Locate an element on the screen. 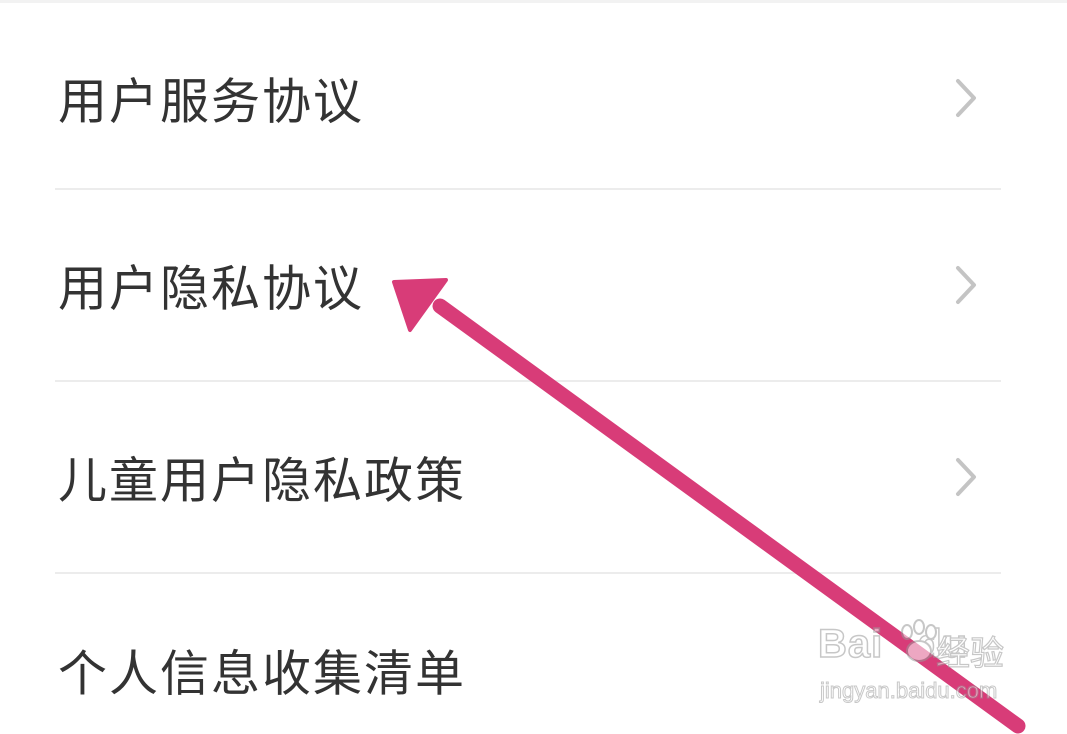 This screenshot has height=734, width=1067. list-item-label: 用户隐私协议 is located at coordinates (211, 289).